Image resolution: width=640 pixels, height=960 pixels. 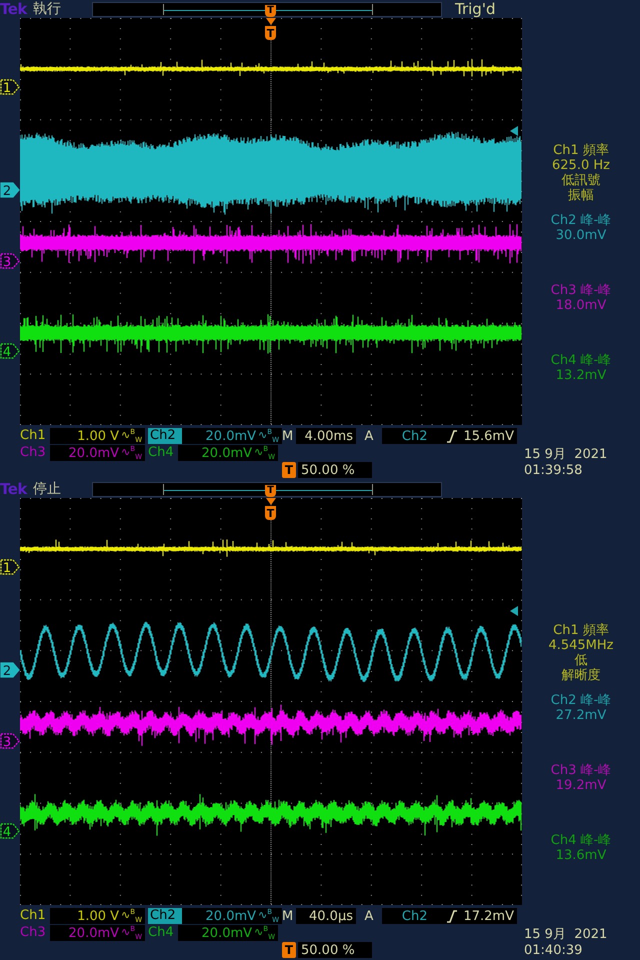 What do you see at coordinates (581, 195) in the screenshot?
I see `measurement-note: 振幅` at bounding box center [581, 195].